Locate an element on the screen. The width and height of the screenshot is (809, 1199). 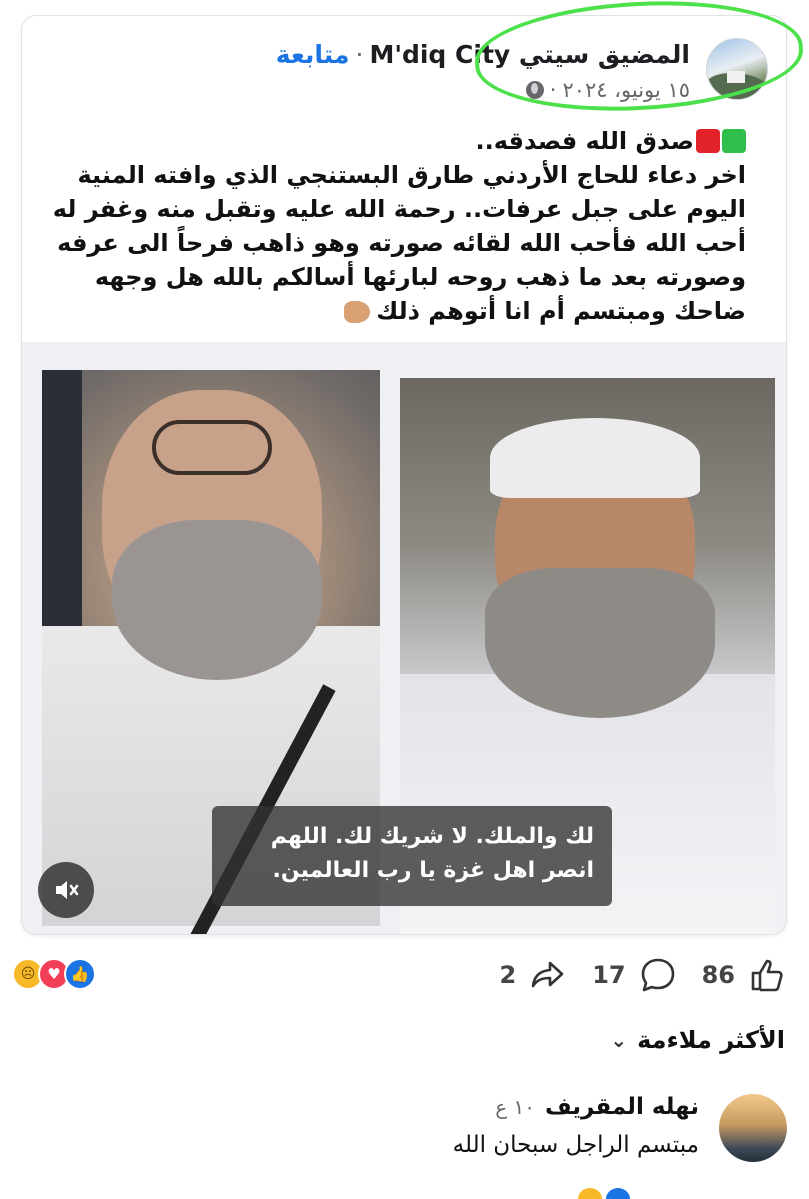
likes-count: 86 is located at coordinates (718, 975).